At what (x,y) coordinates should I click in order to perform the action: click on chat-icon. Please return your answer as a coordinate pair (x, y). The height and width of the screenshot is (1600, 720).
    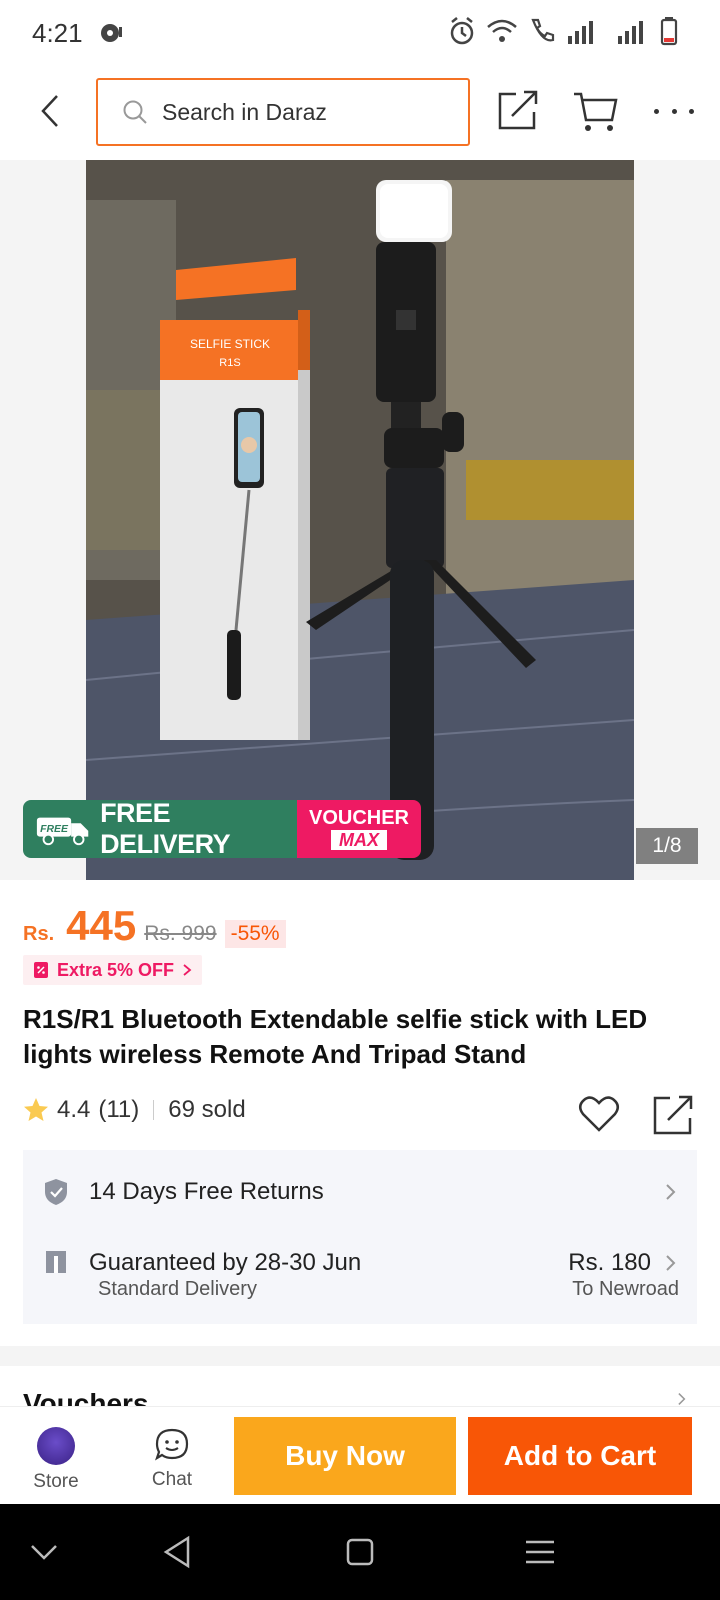
    Looking at the image, I should click on (172, 1444).